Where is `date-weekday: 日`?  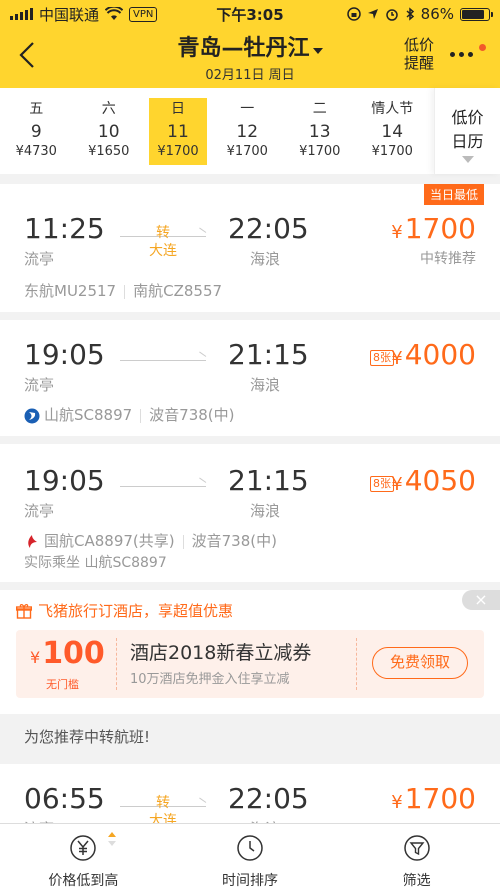 date-weekday: 日 is located at coordinates (178, 109).